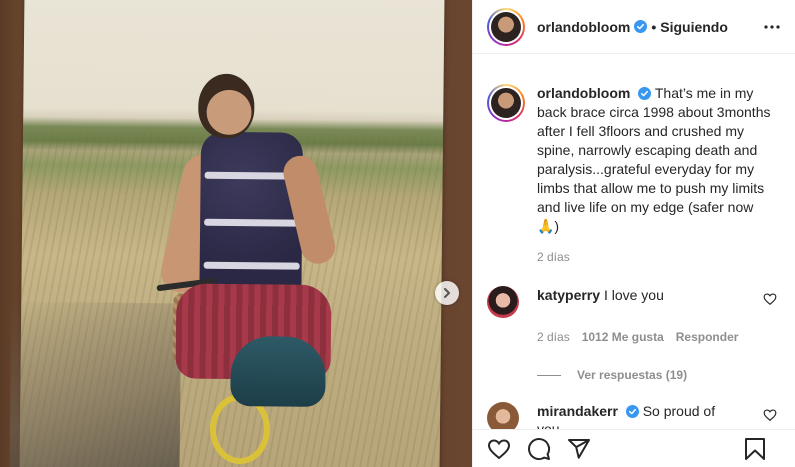  Describe the element at coordinates (633, 295) in the screenshot. I see `comment-text: I love you` at that location.